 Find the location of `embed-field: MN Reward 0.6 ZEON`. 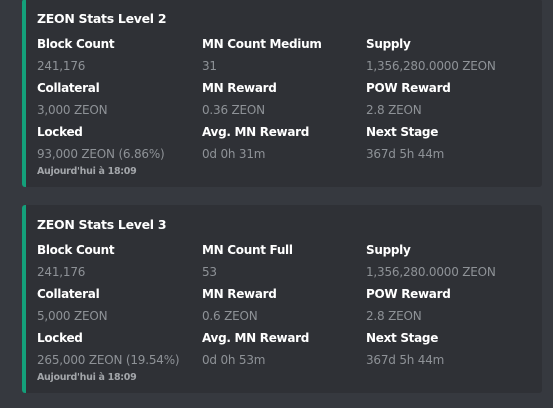

embed-field: MN Reward 0.6 ZEON is located at coordinates (282, 304).